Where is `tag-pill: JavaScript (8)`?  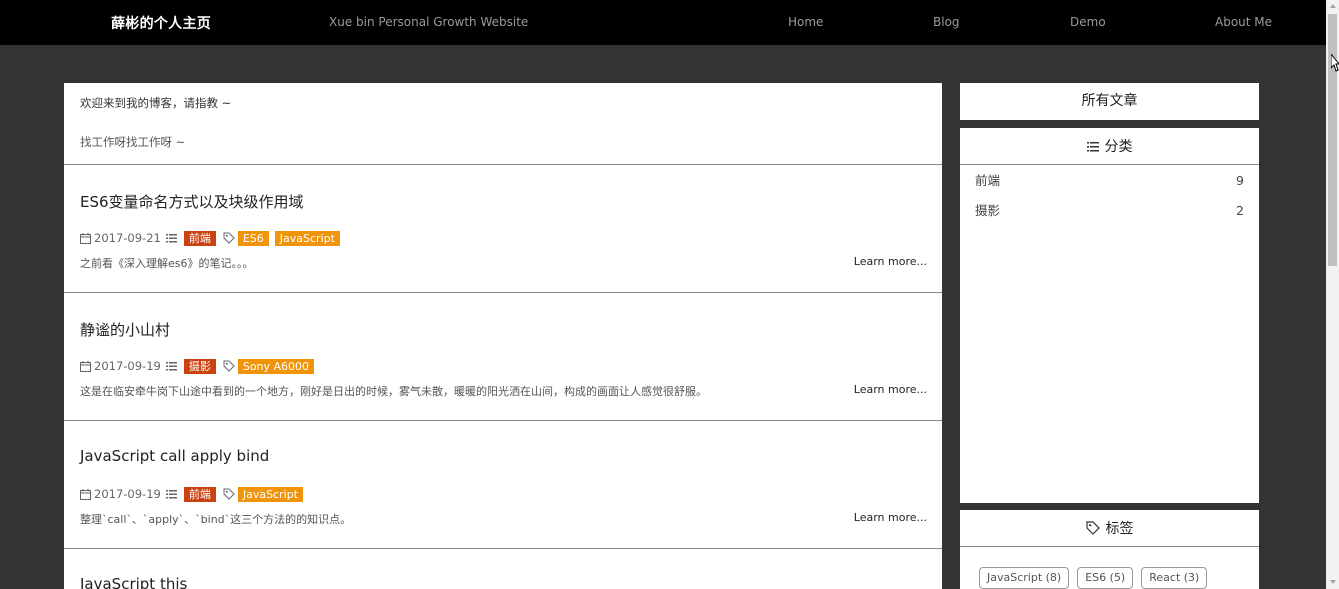
tag-pill: JavaScript (8) is located at coordinates (1024, 578).